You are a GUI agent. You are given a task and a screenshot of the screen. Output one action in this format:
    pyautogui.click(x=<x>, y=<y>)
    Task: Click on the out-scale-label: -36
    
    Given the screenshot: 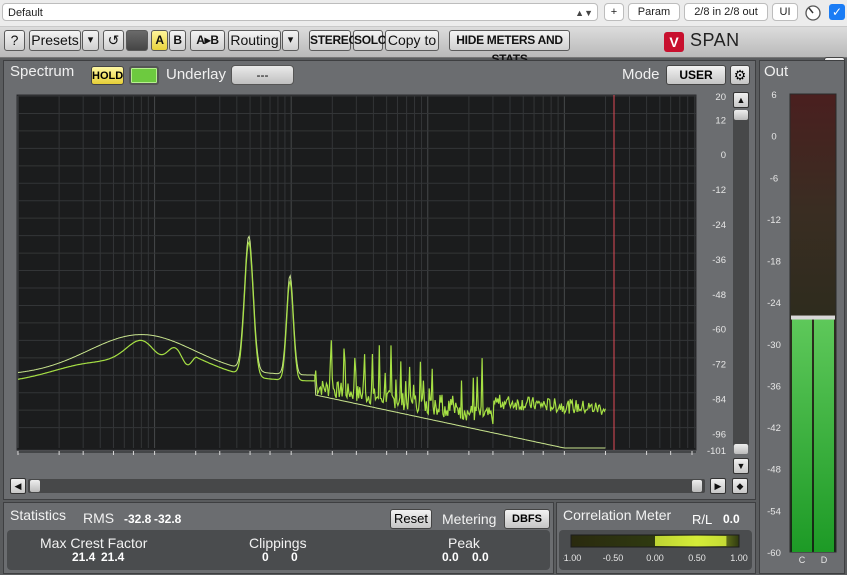 What is the action you would take?
    pyautogui.click(x=774, y=386)
    